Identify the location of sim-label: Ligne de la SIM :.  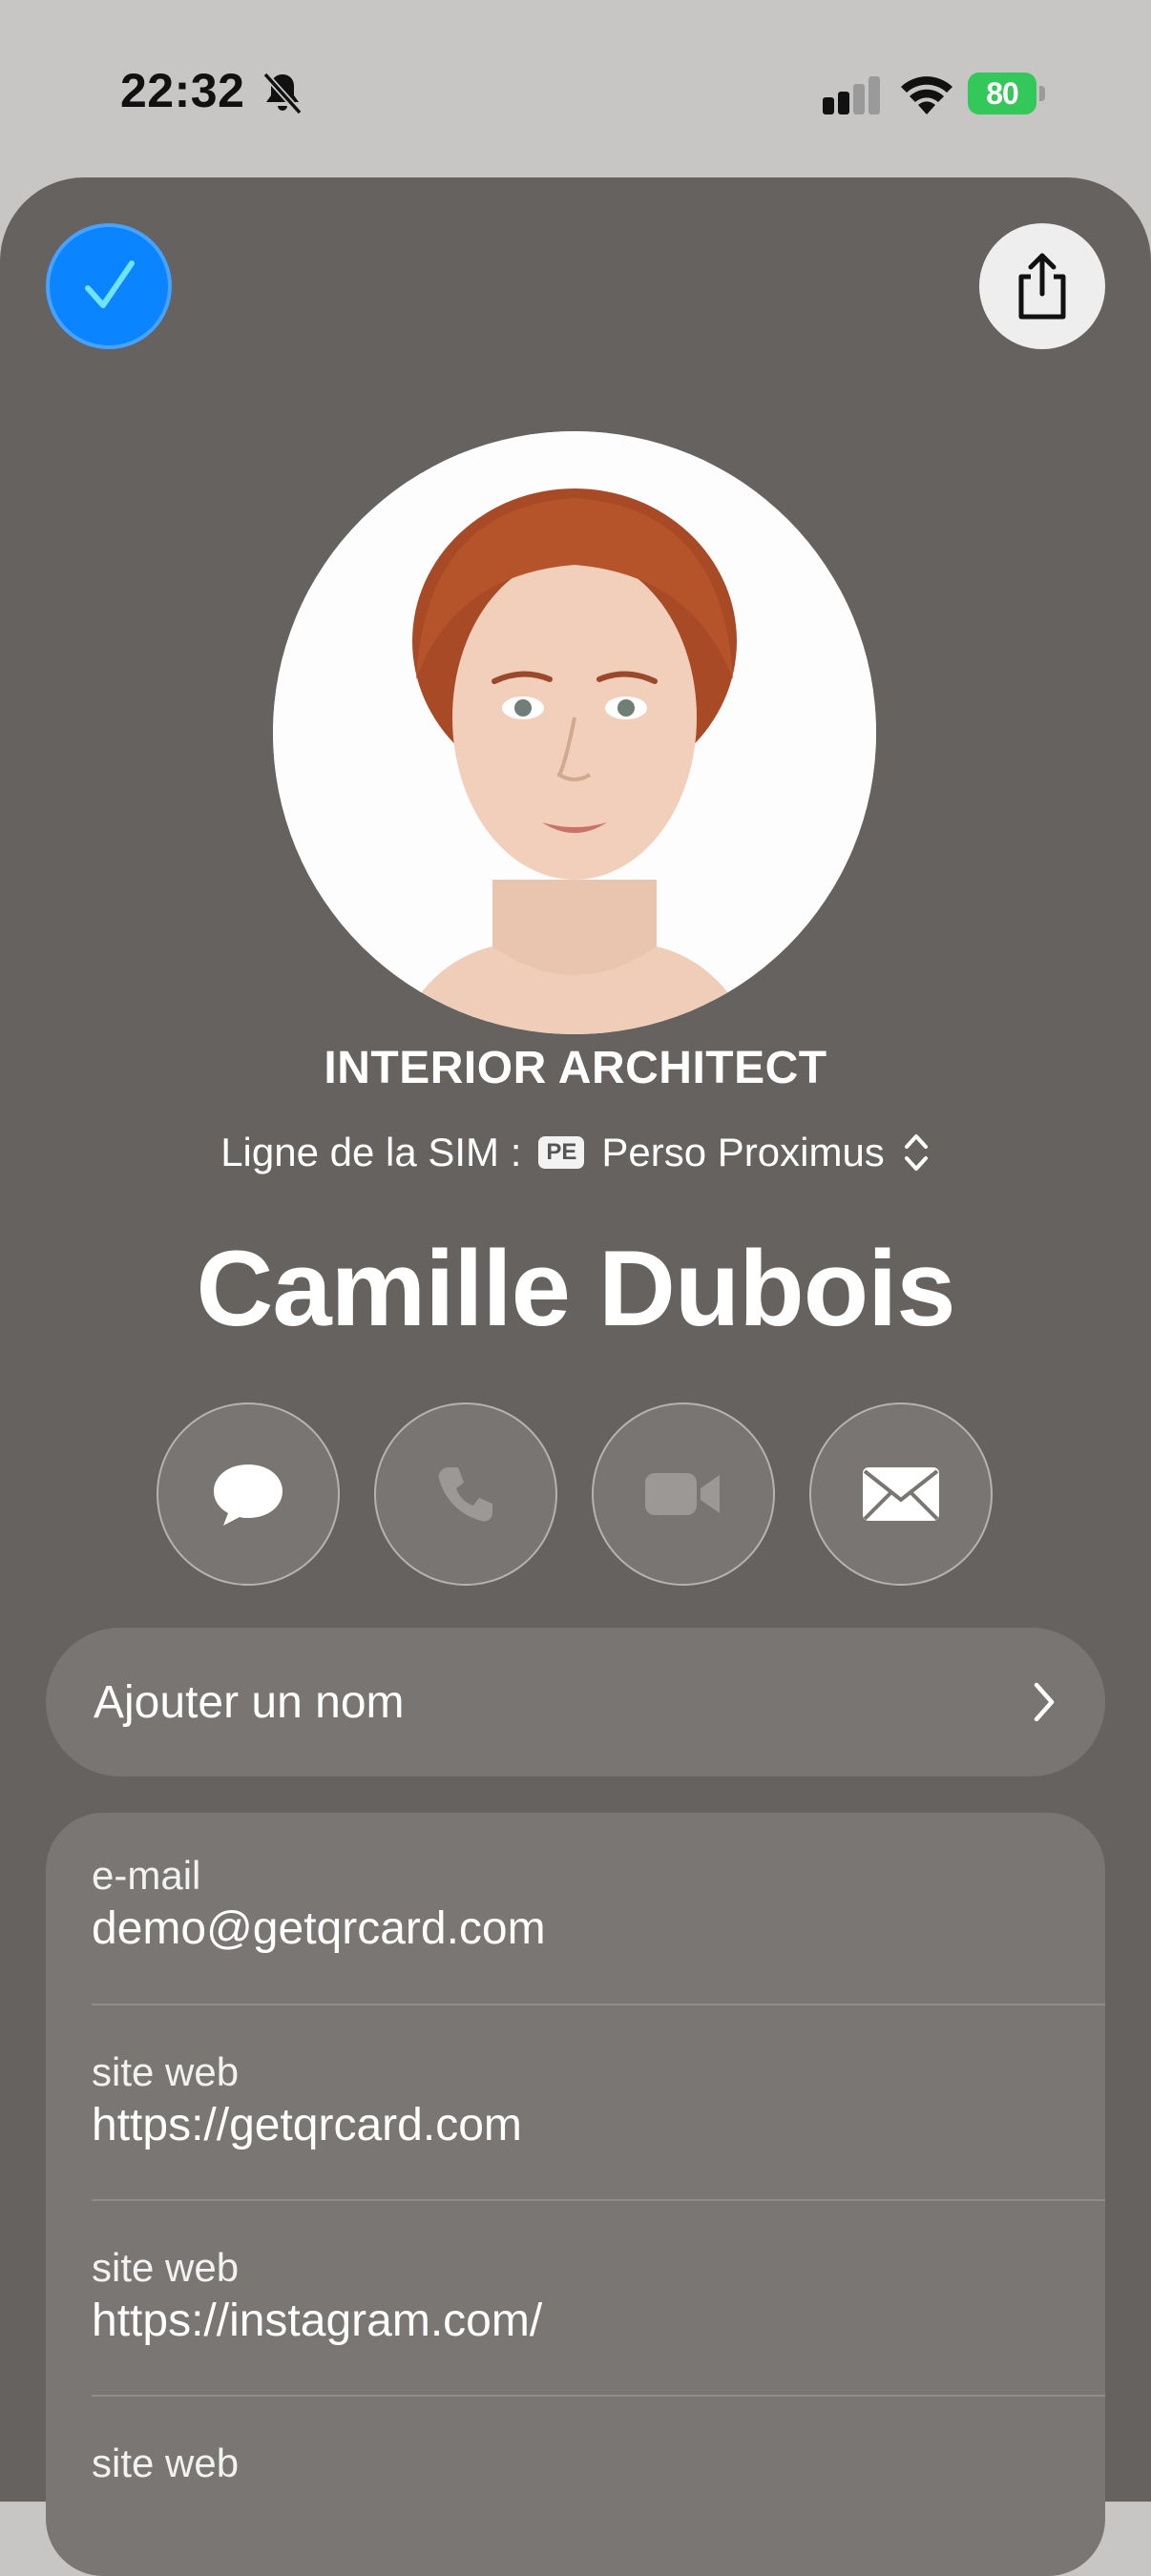
(371, 1152).